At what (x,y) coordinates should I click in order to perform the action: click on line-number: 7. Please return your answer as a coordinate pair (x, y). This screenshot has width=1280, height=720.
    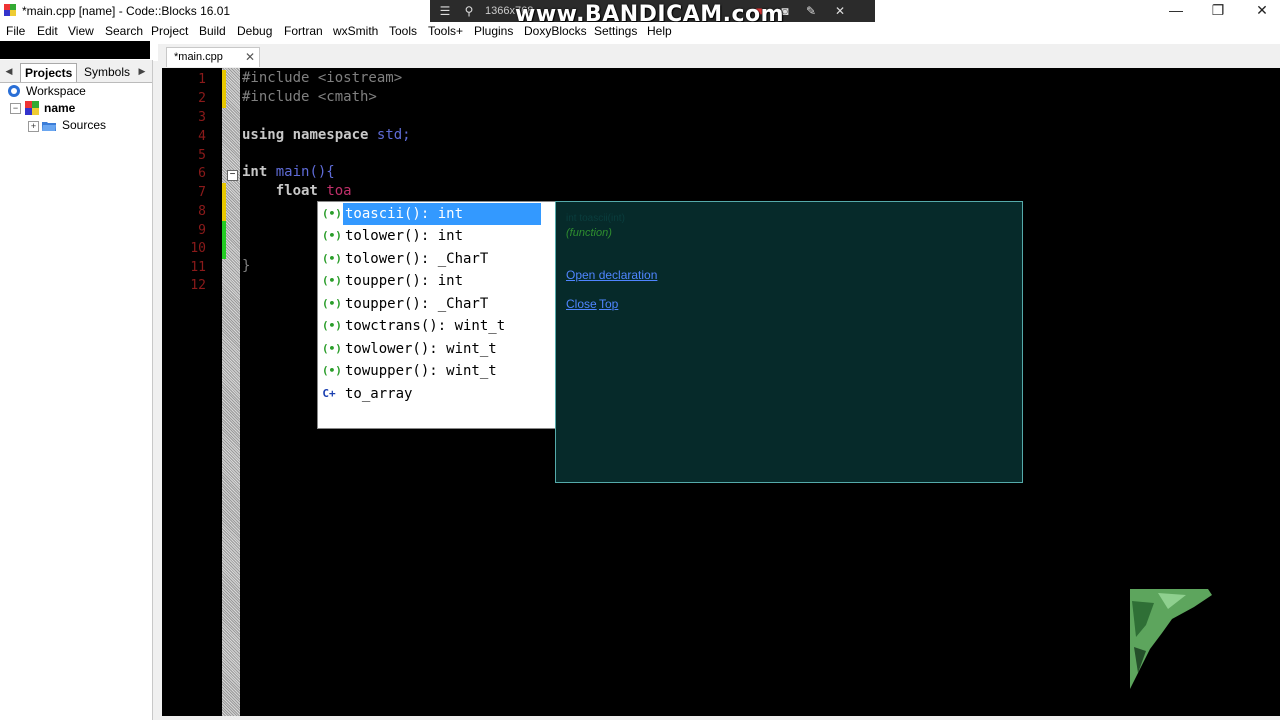
    Looking at the image, I should click on (202, 192).